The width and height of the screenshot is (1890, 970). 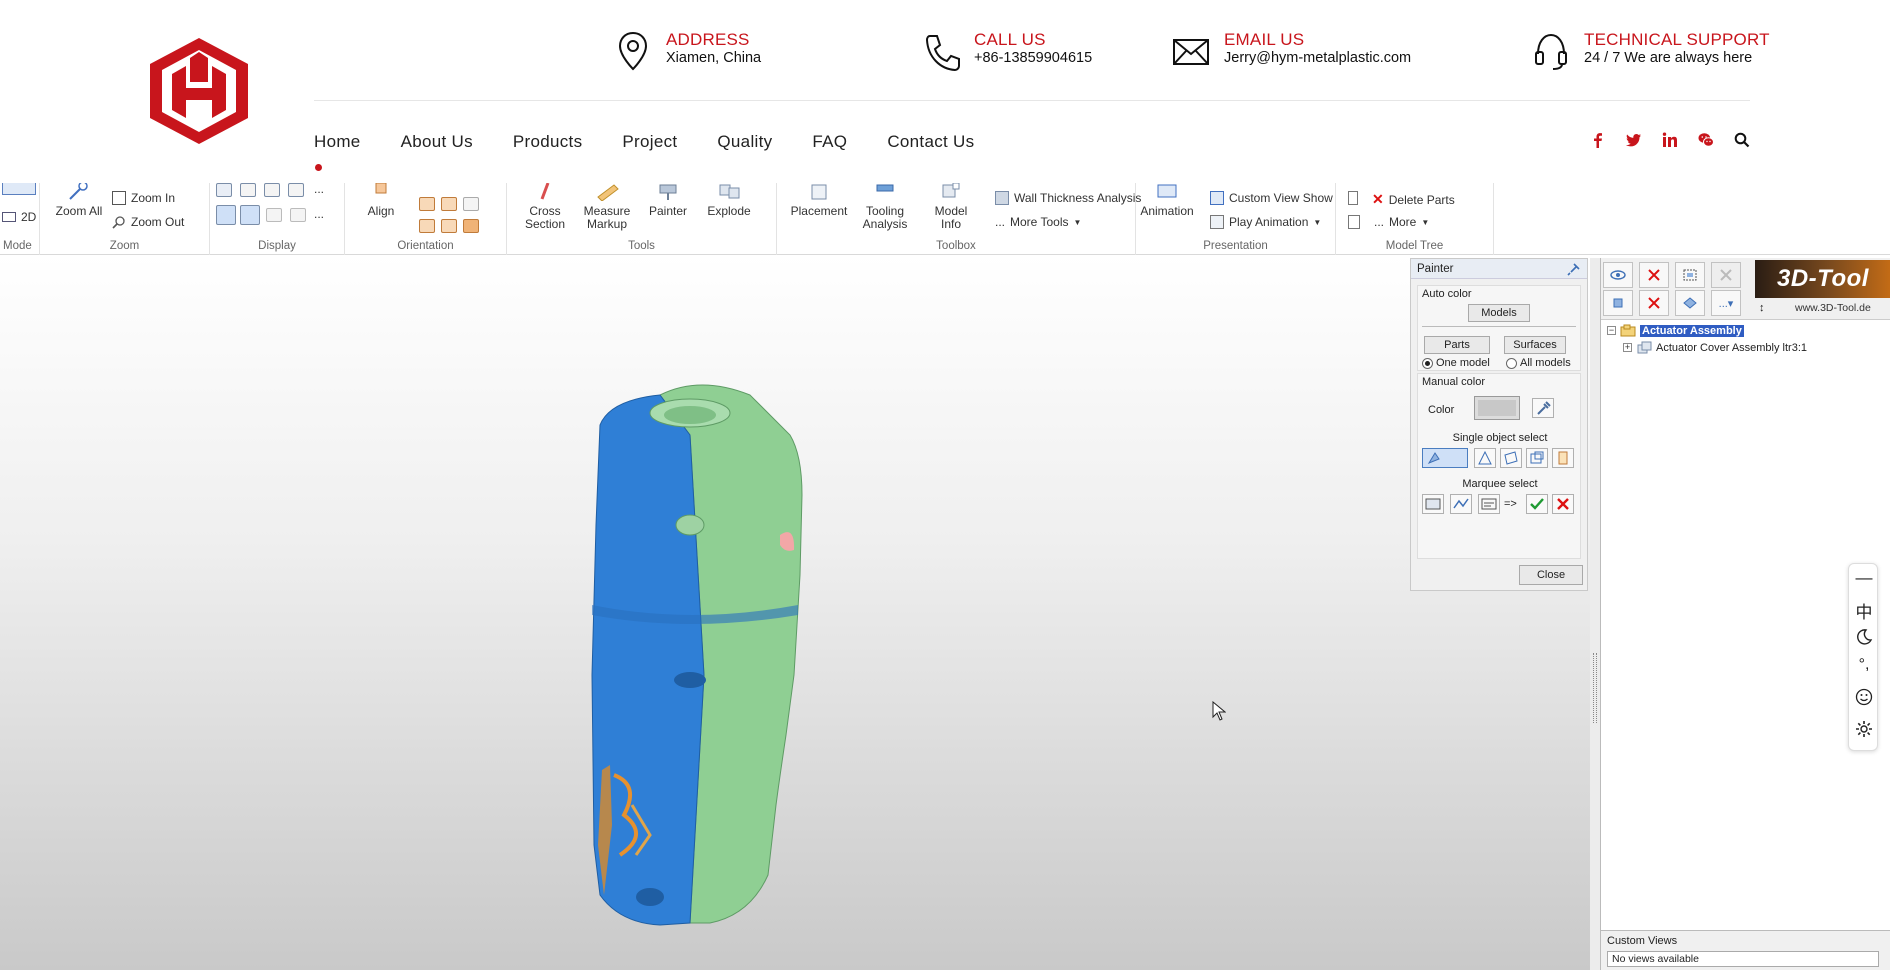 What do you see at coordinates (1654, 275) in the screenshot?
I see `tree-hide-button` at bounding box center [1654, 275].